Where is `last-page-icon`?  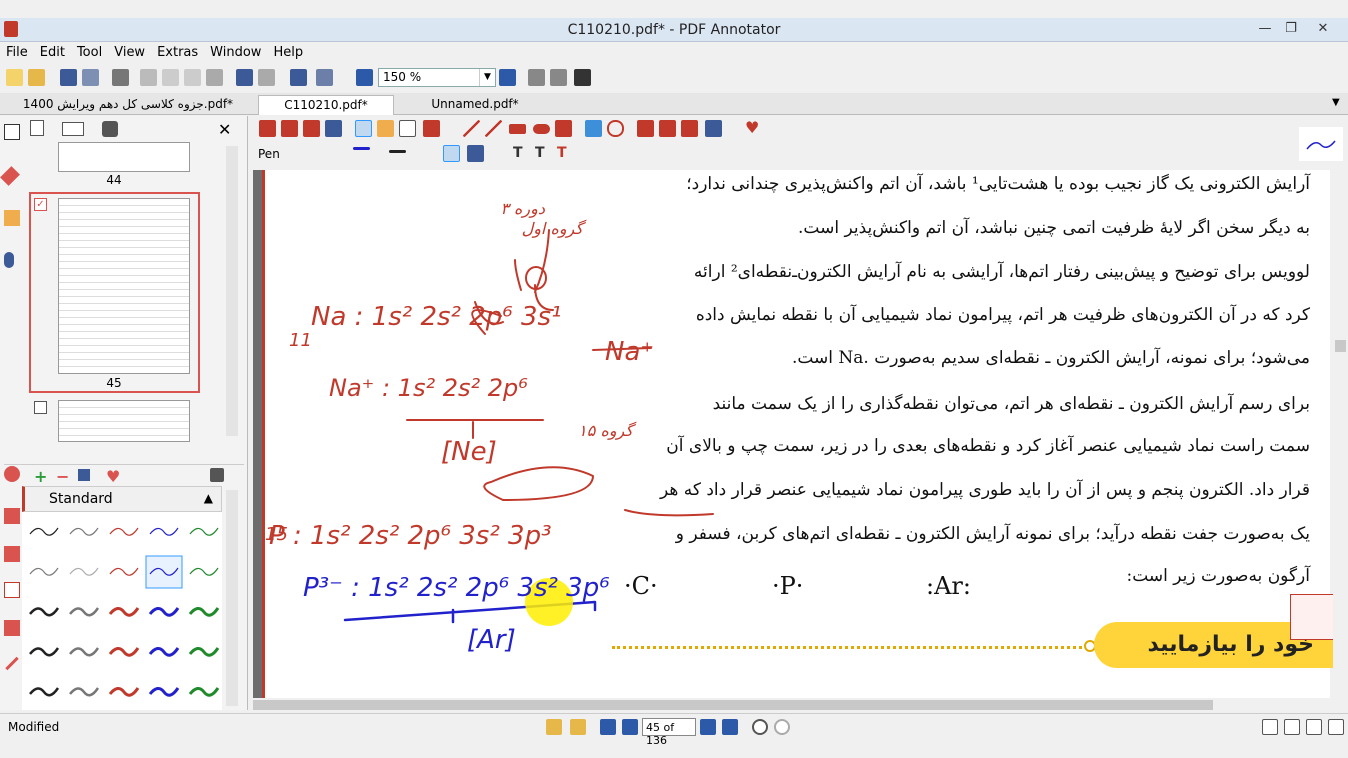
last-page-icon is located at coordinates (730, 727).